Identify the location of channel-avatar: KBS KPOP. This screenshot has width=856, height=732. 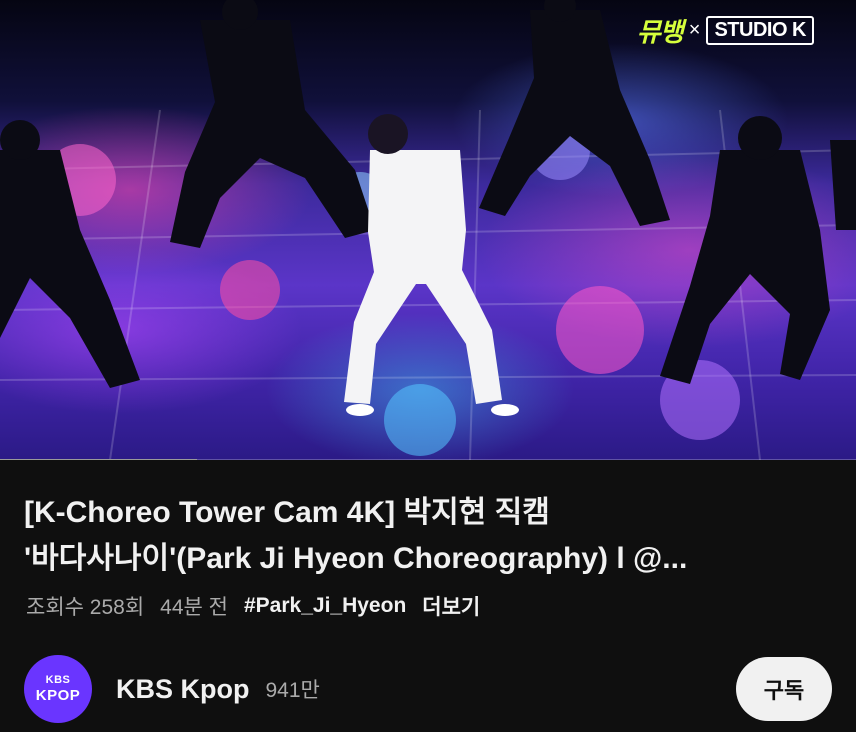
(58, 689).